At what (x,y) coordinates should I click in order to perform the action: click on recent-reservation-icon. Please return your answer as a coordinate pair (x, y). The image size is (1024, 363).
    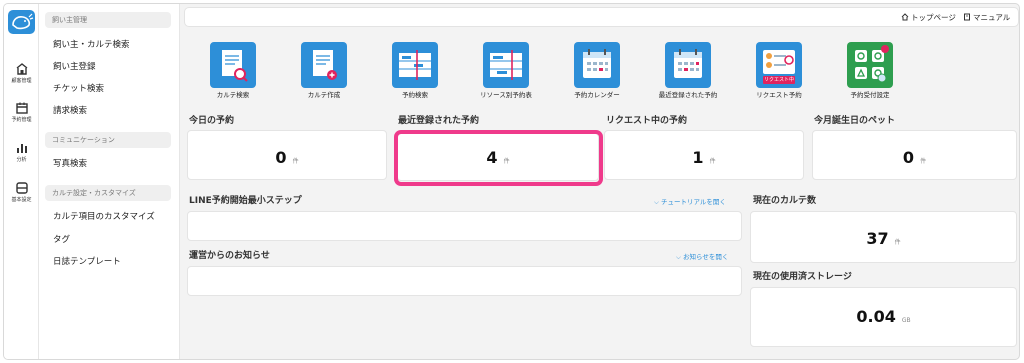
    Looking at the image, I should click on (688, 65).